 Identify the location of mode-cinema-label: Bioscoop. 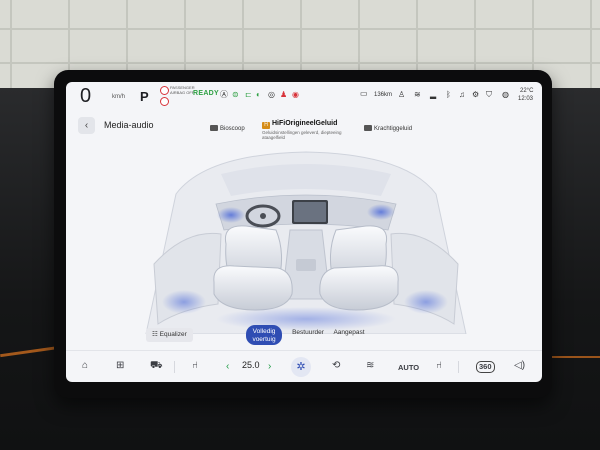
(232, 129).